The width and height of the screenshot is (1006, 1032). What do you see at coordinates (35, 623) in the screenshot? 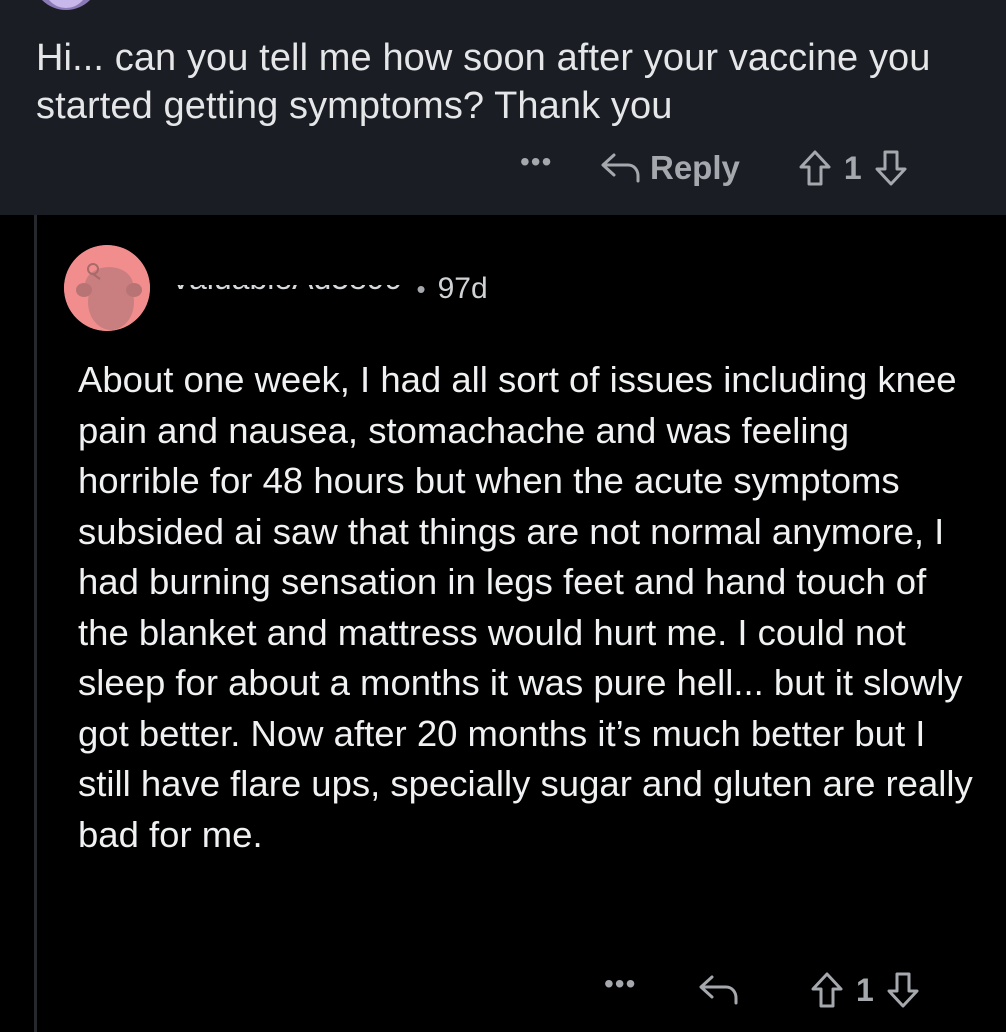
I see `thread-line` at bounding box center [35, 623].